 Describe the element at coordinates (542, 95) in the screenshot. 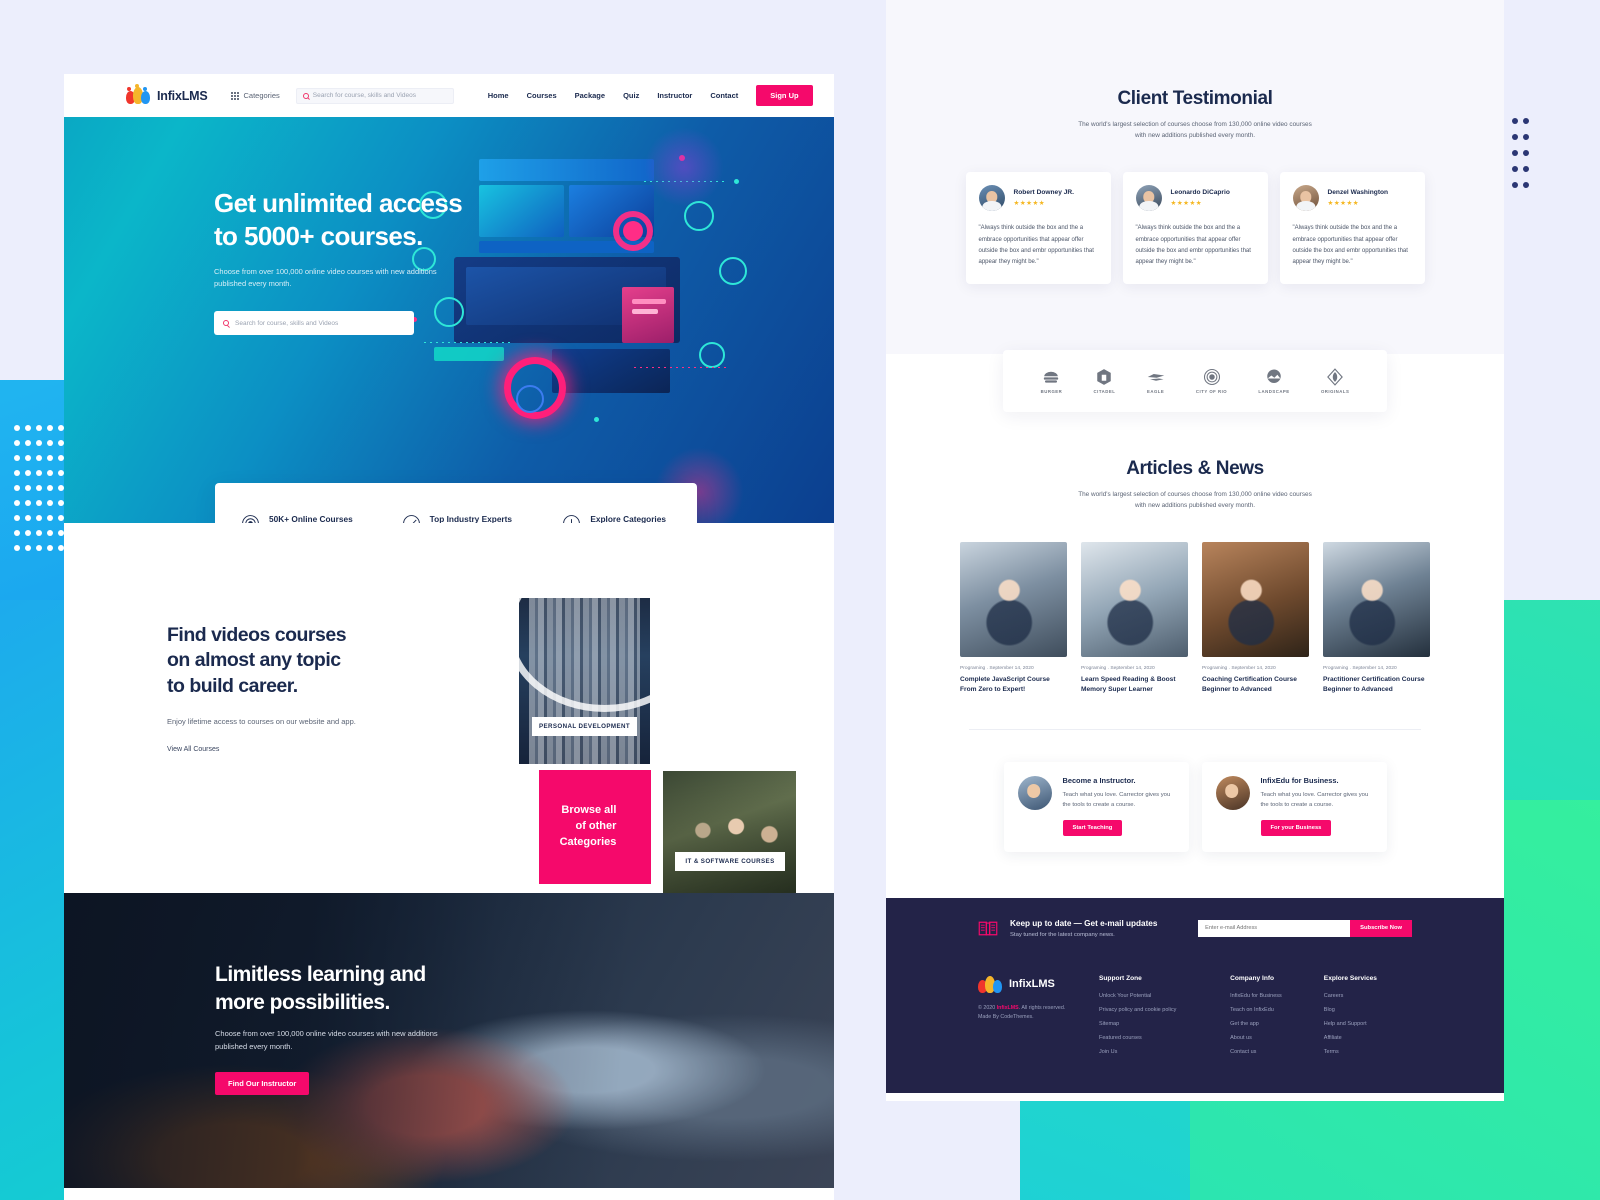

I see `nav-link-courses: Courses` at that location.